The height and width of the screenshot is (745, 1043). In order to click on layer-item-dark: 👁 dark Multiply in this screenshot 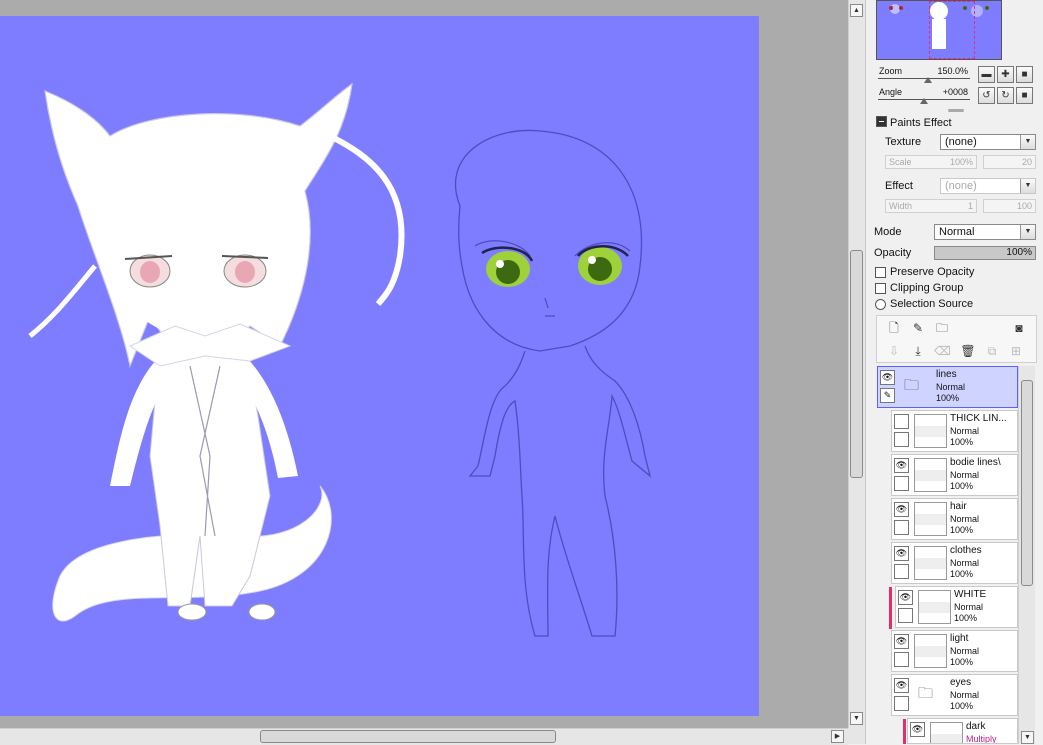, I will do `click(962, 731)`.